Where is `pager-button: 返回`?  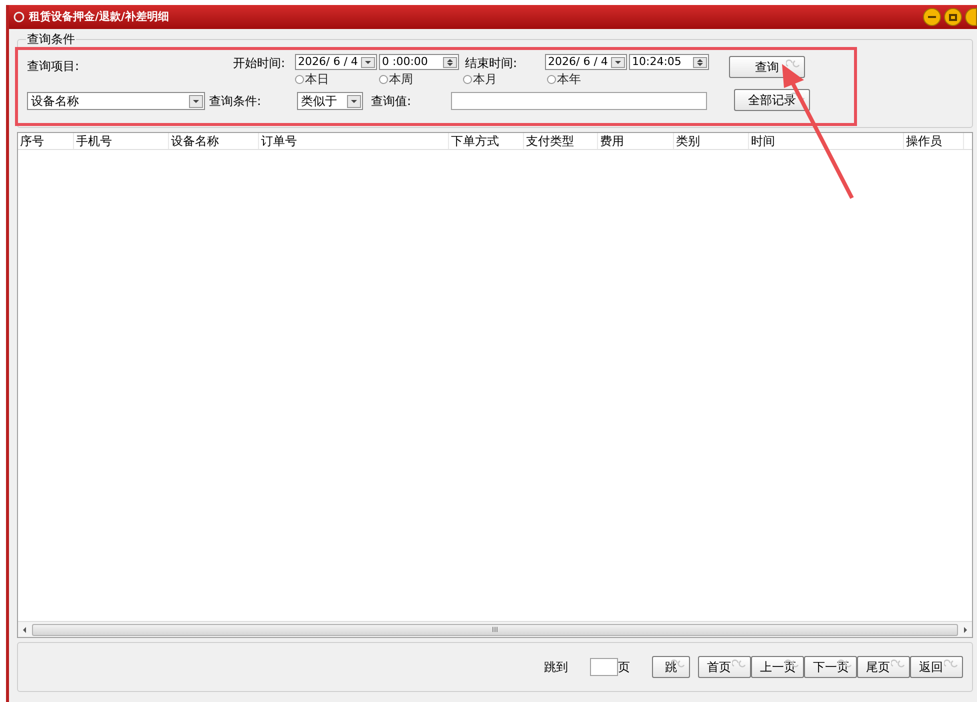
pager-button: 返回 is located at coordinates (936, 667).